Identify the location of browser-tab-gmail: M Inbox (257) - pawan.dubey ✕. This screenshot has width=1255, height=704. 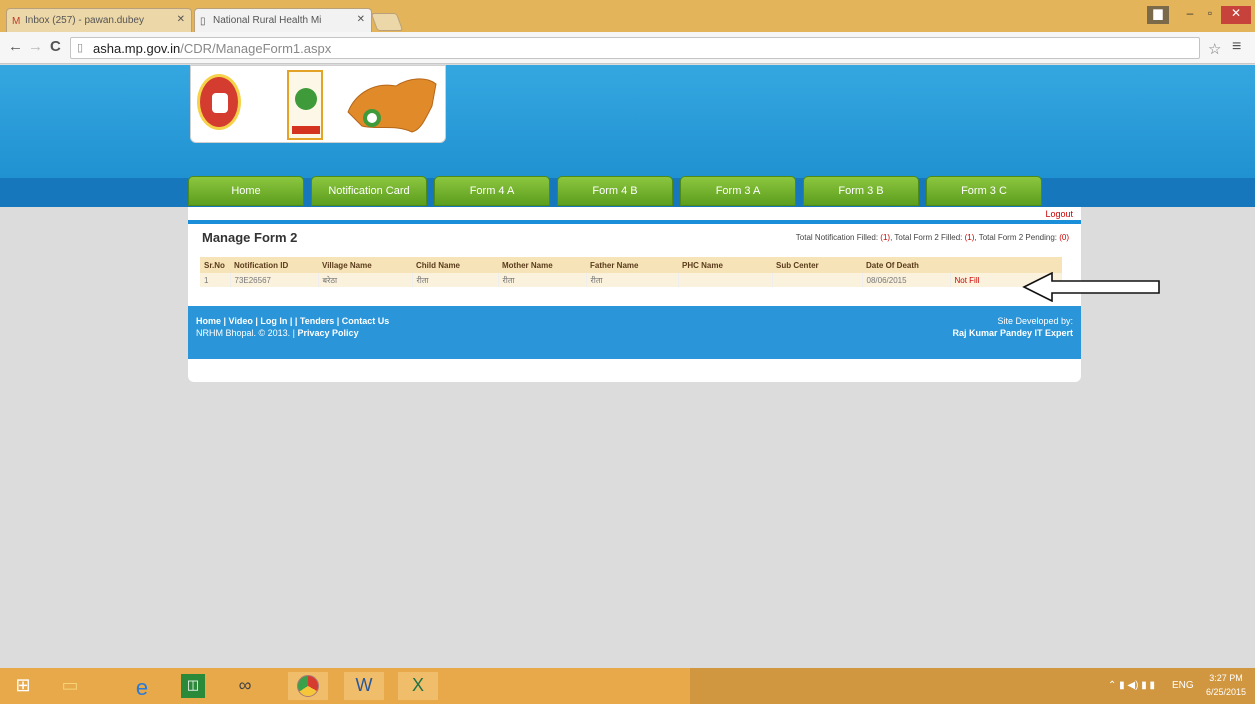
(99, 20).